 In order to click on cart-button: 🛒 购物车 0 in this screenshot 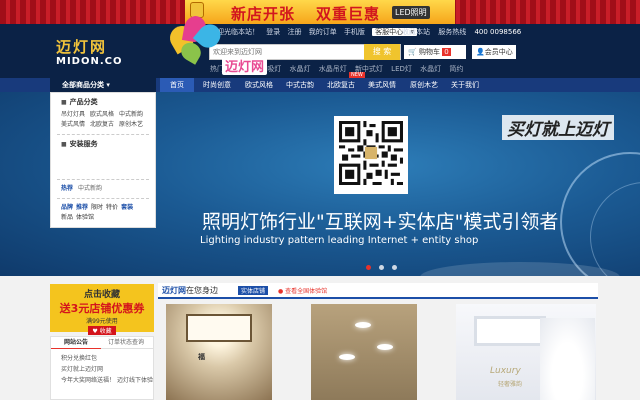, I will do `click(435, 52)`.